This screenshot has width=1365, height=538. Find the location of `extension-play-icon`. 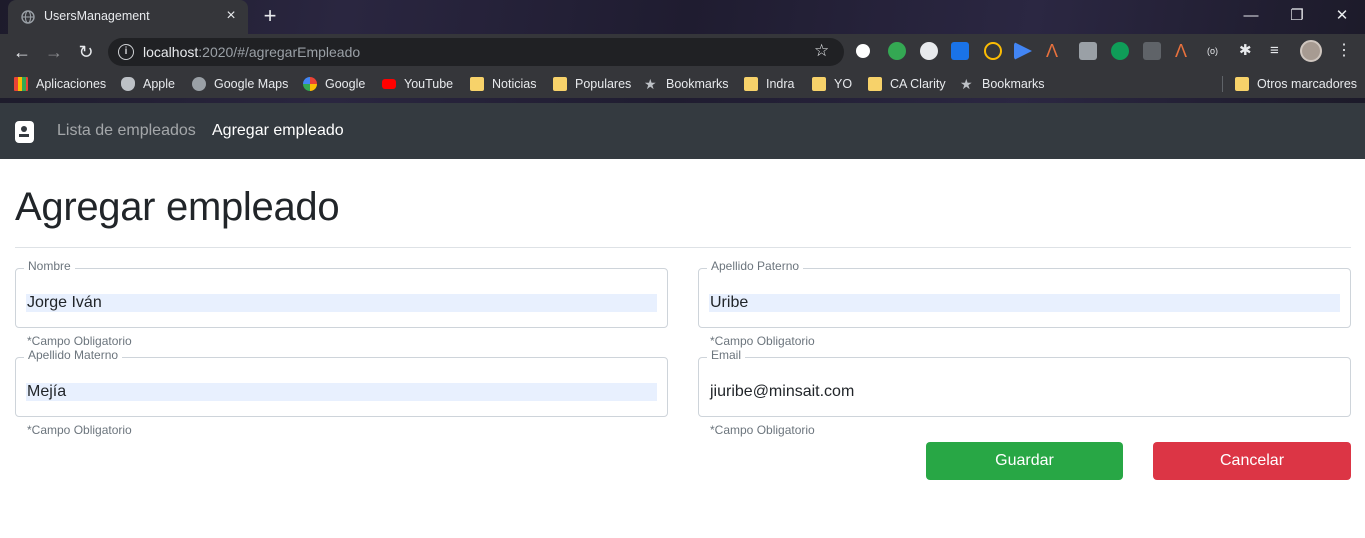

extension-play-icon is located at coordinates (1023, 51).